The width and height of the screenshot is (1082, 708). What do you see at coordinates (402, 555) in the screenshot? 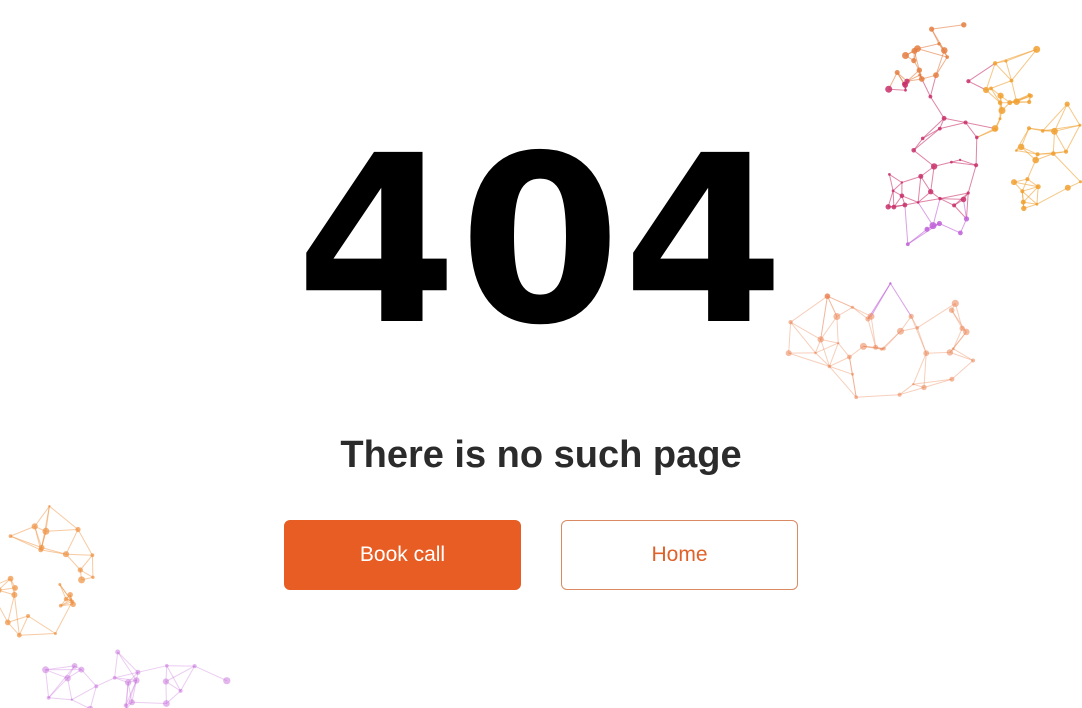
I see `book-call-button: Book call` at bounding box center [402, 555].